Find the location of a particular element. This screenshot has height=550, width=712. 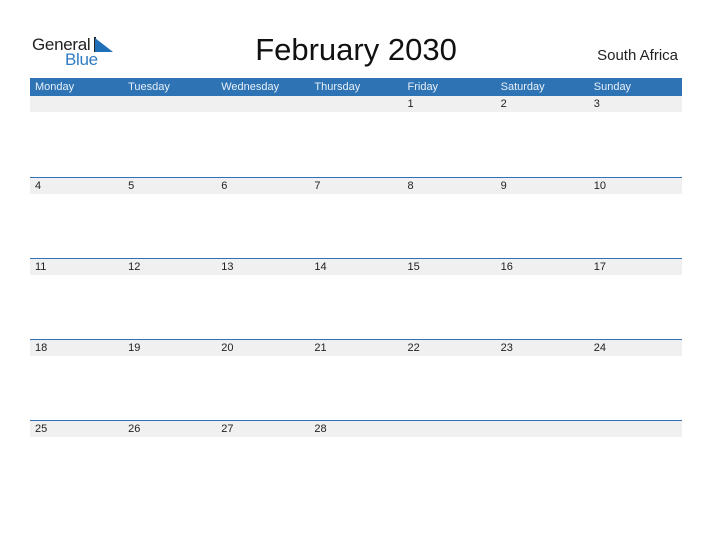

day-cell: 17 is located at coordinates (599, 267).